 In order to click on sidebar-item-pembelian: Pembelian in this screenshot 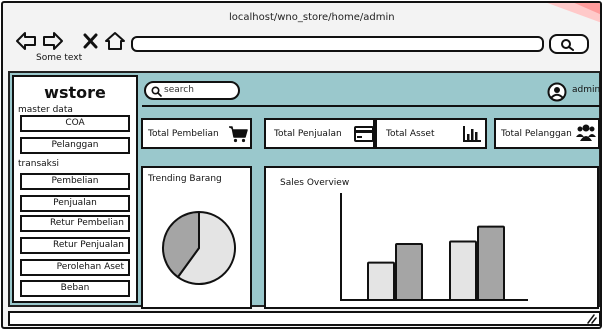, I will do `click(75, 181)`.